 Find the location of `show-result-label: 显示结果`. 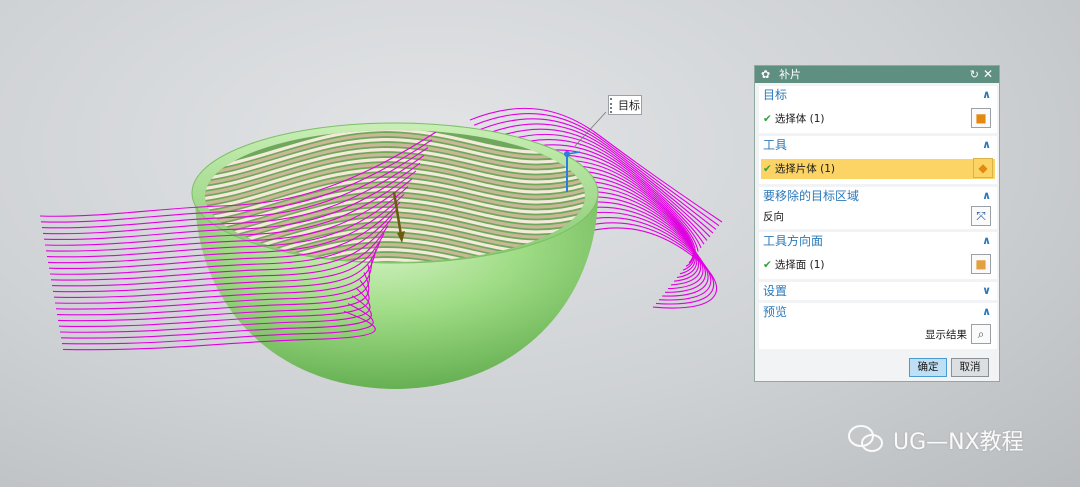

show-result-label: 显示结果 is located at coordinates (946, 335).